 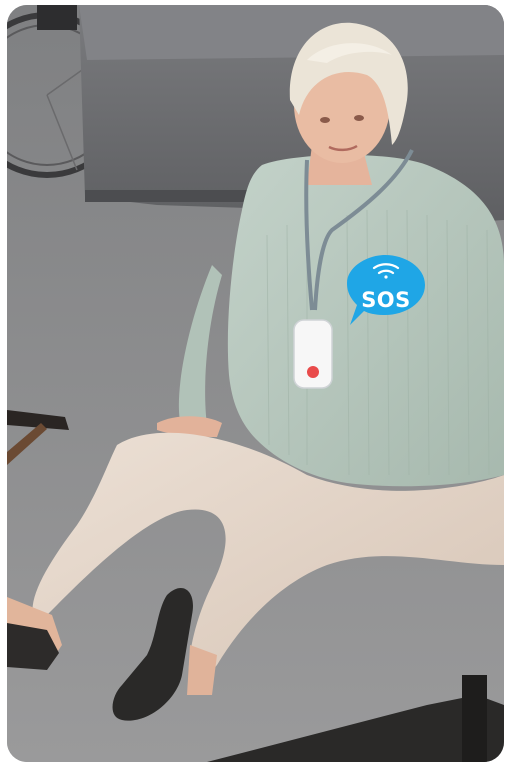 I want to click on pendant-red-button, so click(x=313, y=372).